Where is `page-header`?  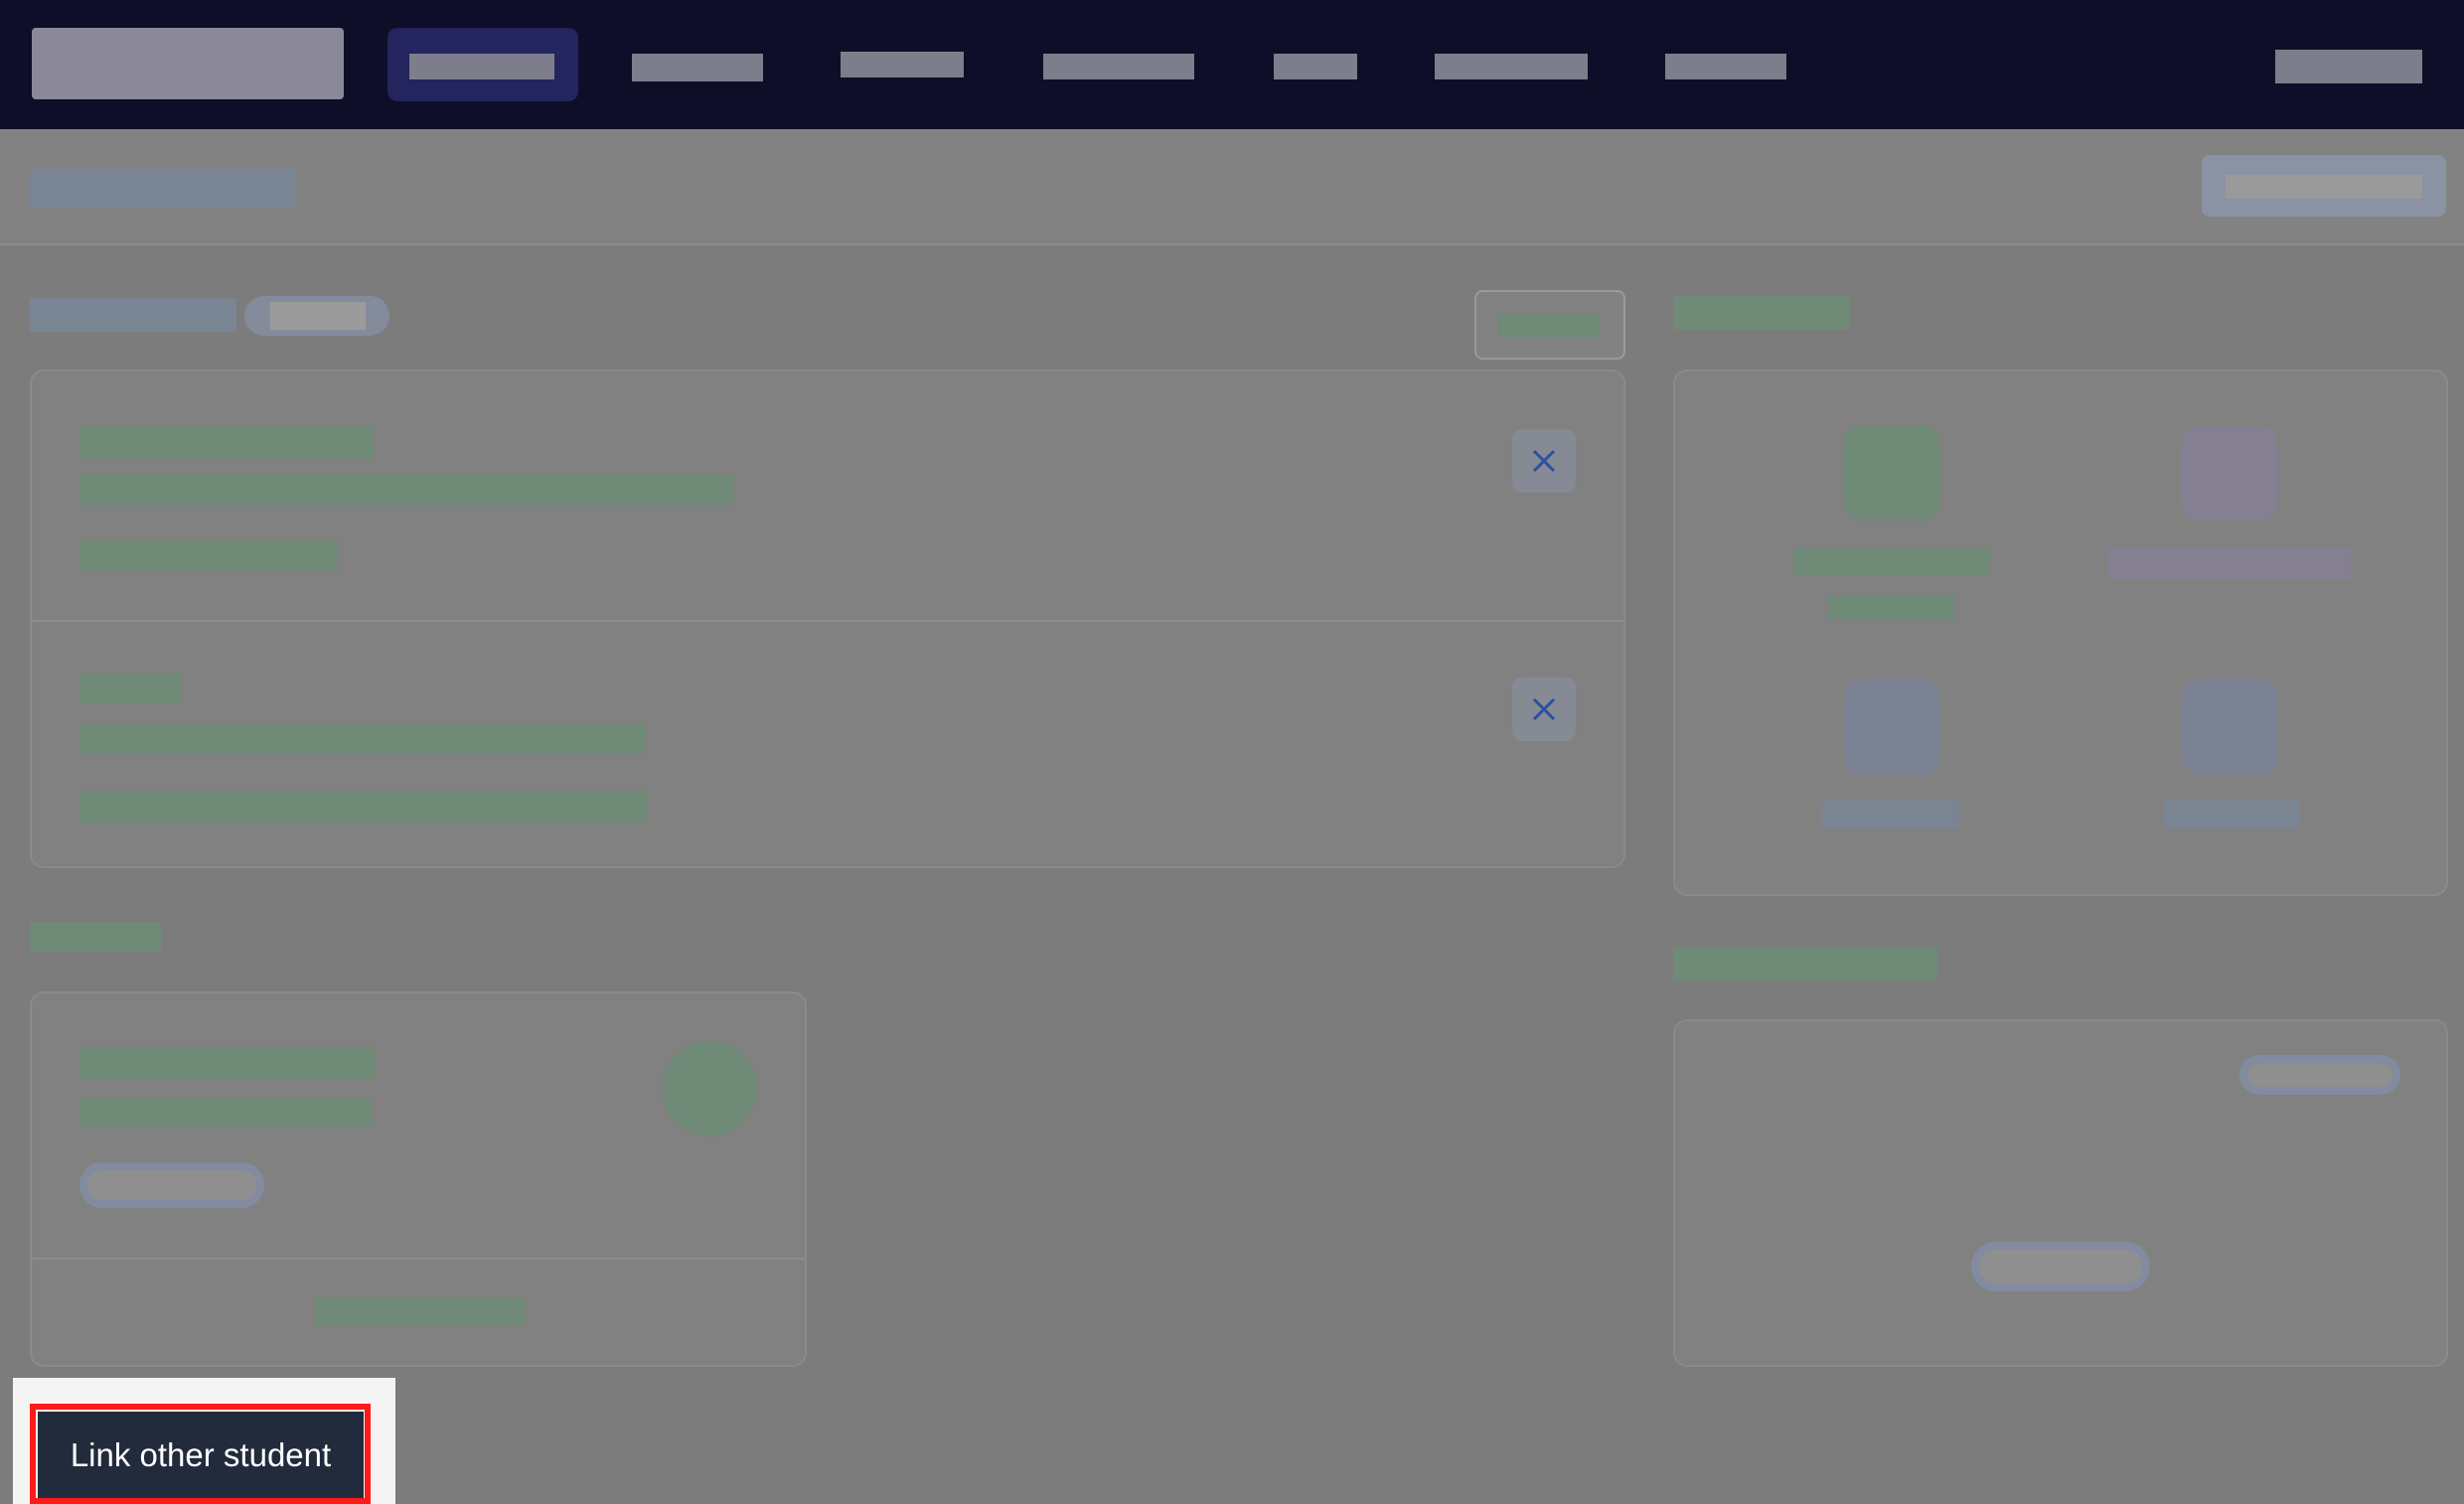 page-header is located at coordinates (1232, 187).